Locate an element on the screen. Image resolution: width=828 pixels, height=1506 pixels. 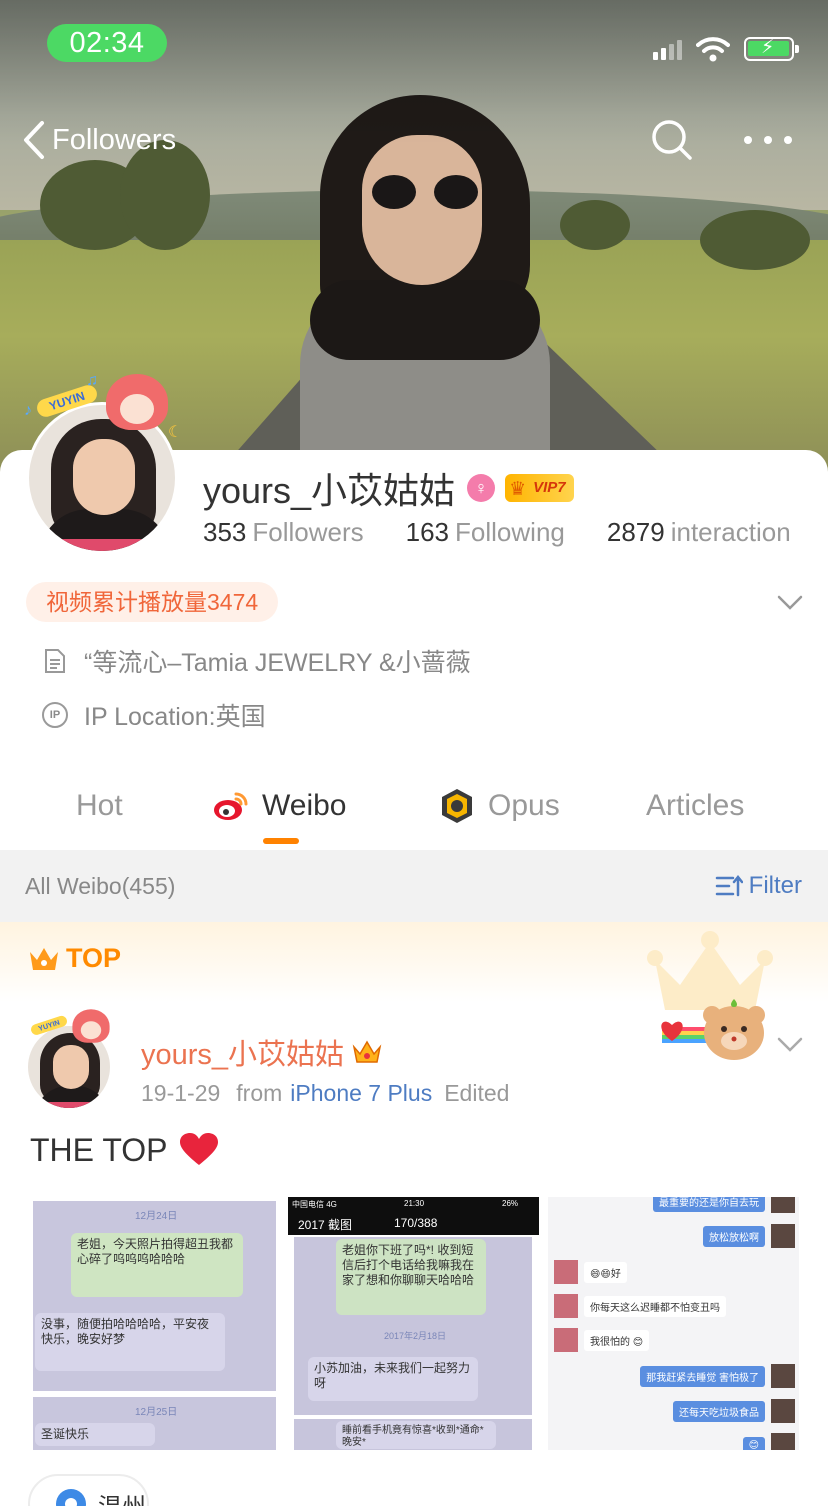
image2-date: 2017年2月18日 is located at coordinates (415, 1336).